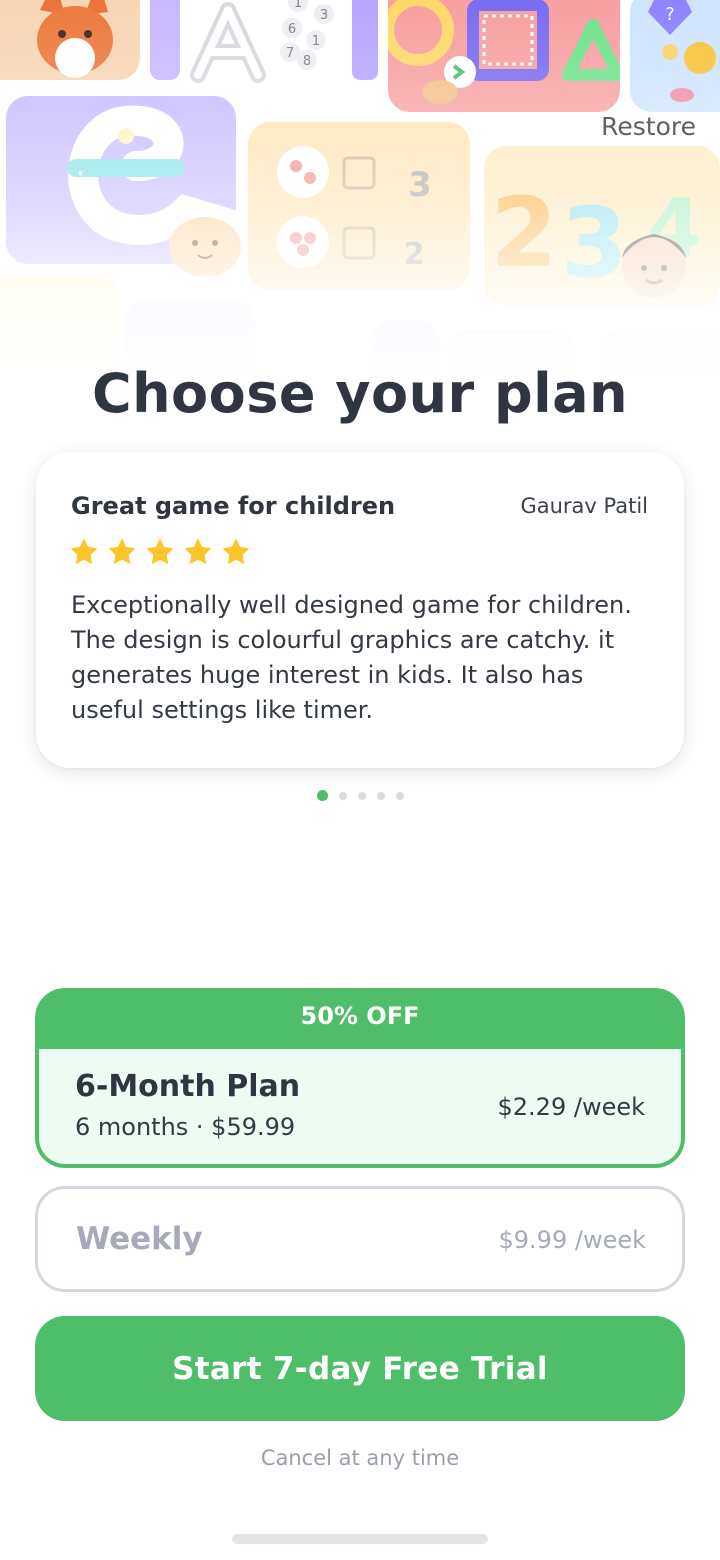  Describe the element at coordinates (316, 41) in the screenshot. I see `glyph-digit-4: 1` at that location.